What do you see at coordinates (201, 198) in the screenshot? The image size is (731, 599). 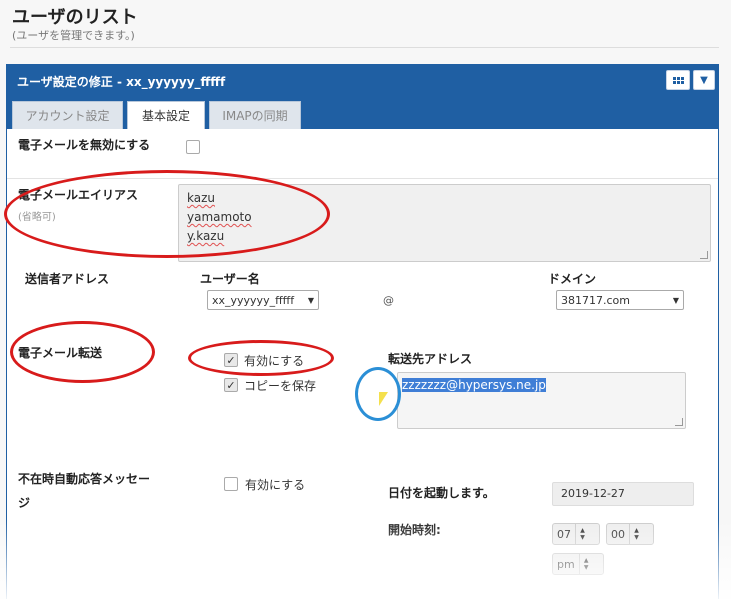 I see `alias-line: kazu` at bounding box center [201, 198].